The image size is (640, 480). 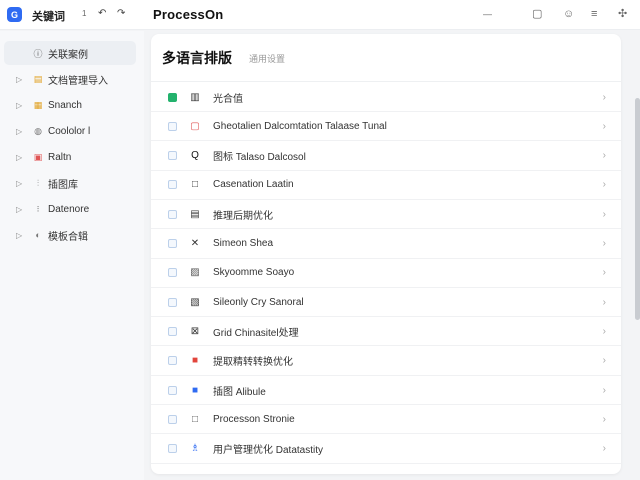 What do you see at coordinates (195, 273) in the screenshot?
I see `image-icon: ▨` at bounding box center [195, 273].